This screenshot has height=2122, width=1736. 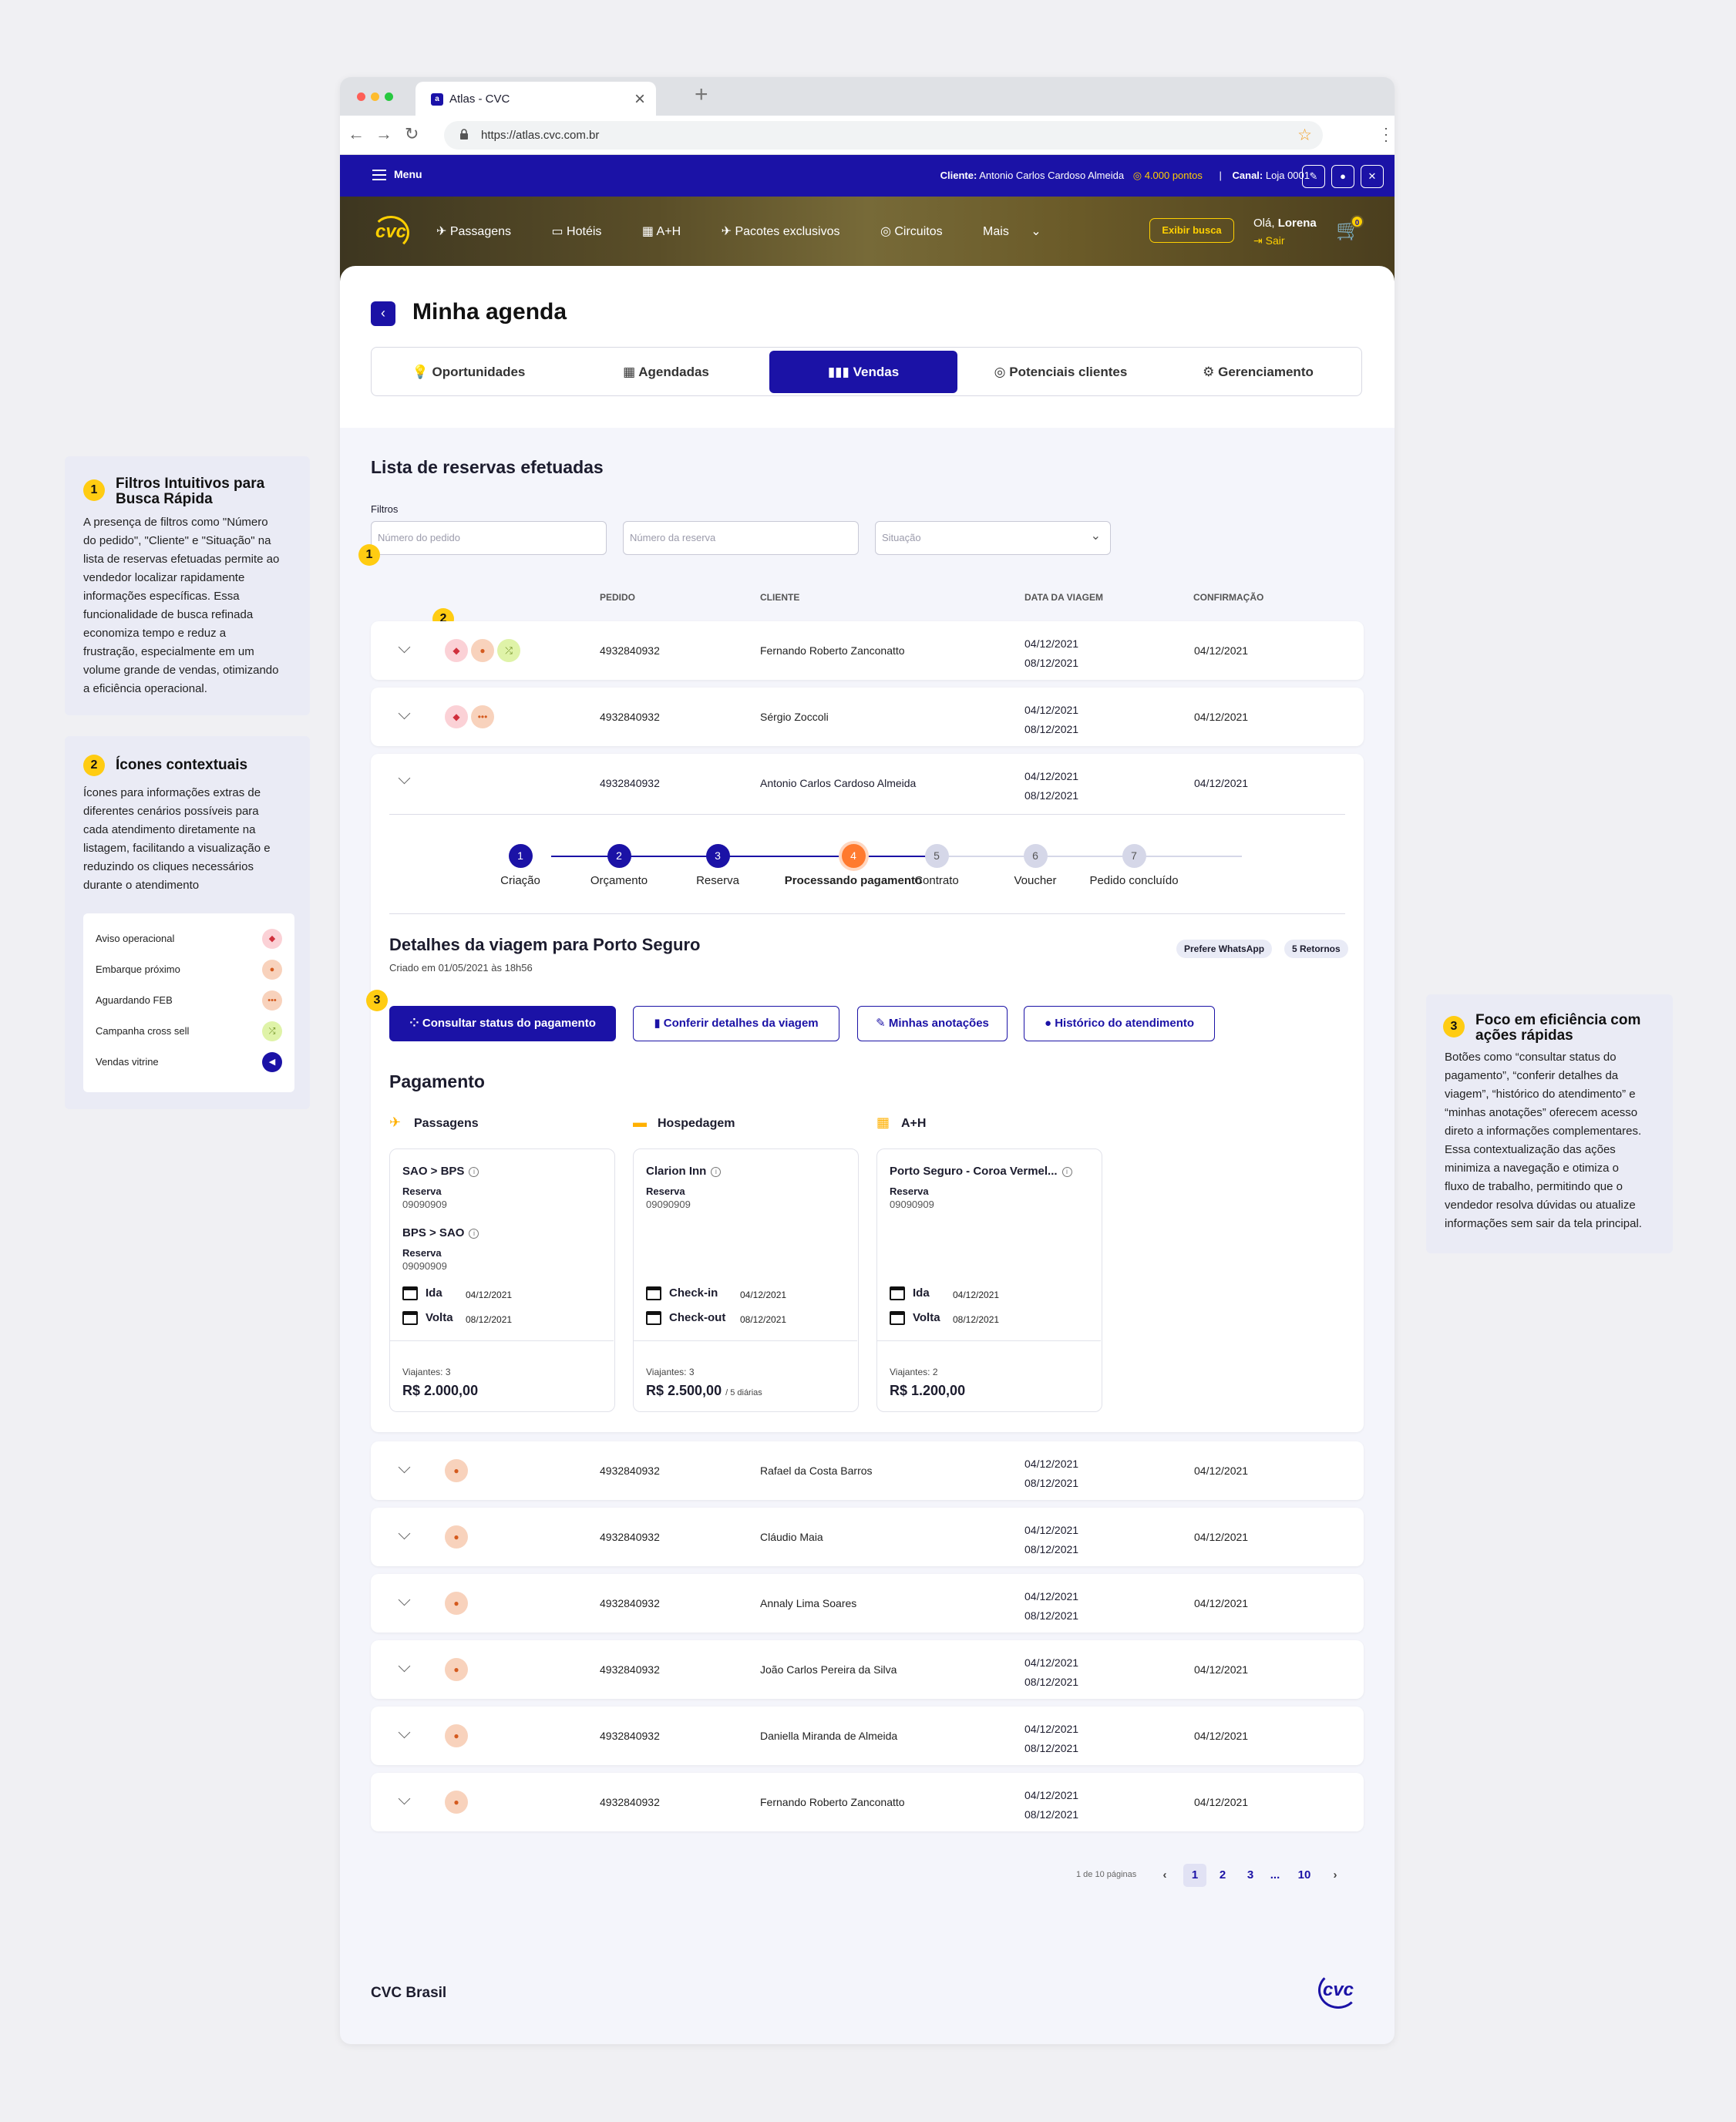 What do you see at coordinates (94, 490) in the screenshot?
I see `annotation-badge: 1` at bounding box center [94, 490].